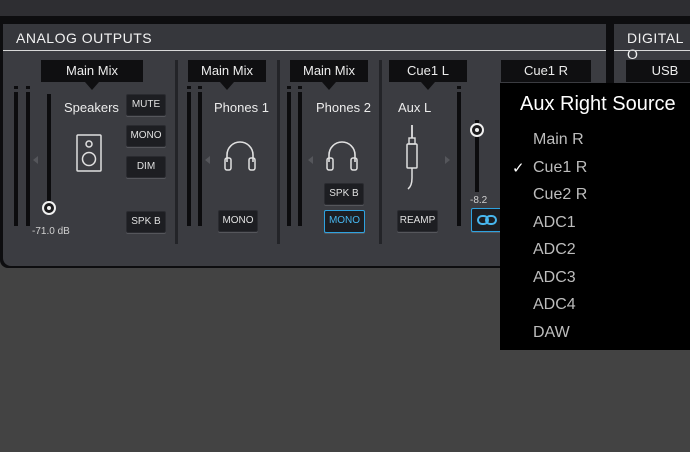 Image resolution: width=690 pixels, height=452 pixels. I want to click on phones1-meter-left, so click(189, 159).